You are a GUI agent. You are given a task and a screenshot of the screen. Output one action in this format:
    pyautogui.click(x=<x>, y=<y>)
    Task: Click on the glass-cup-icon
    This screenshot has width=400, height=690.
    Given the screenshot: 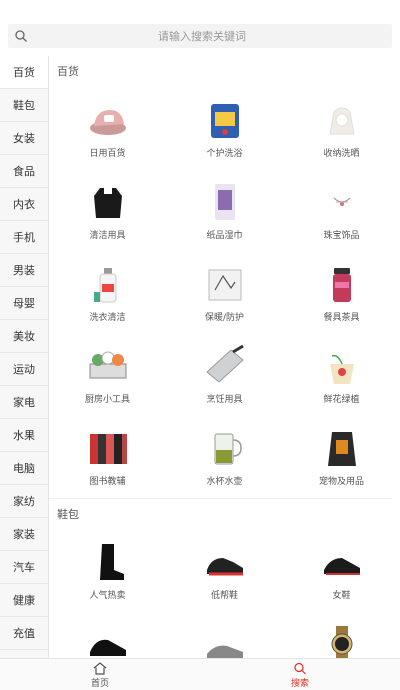 What is the action you would take?
    pyautogui.click(x=228, y=449)
    